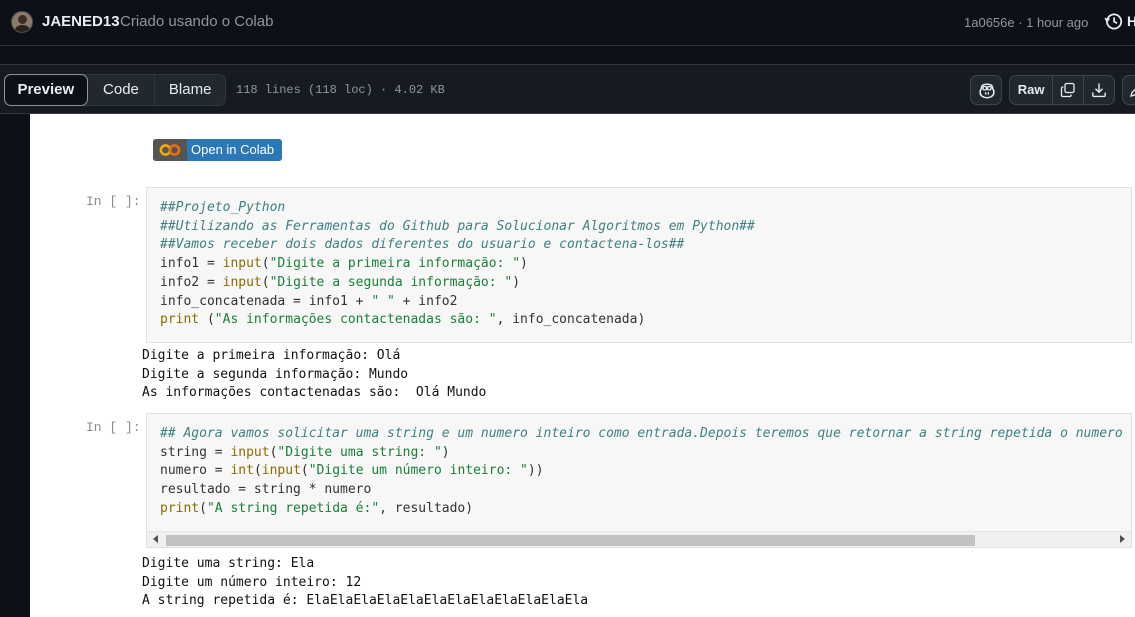 The height and width of the screenshot is (617, 1135). What do you see at coordinates (293, 508) in the screenshot?
I see `code-token: "A string repetida é:"` at bounding box center [293, 508].